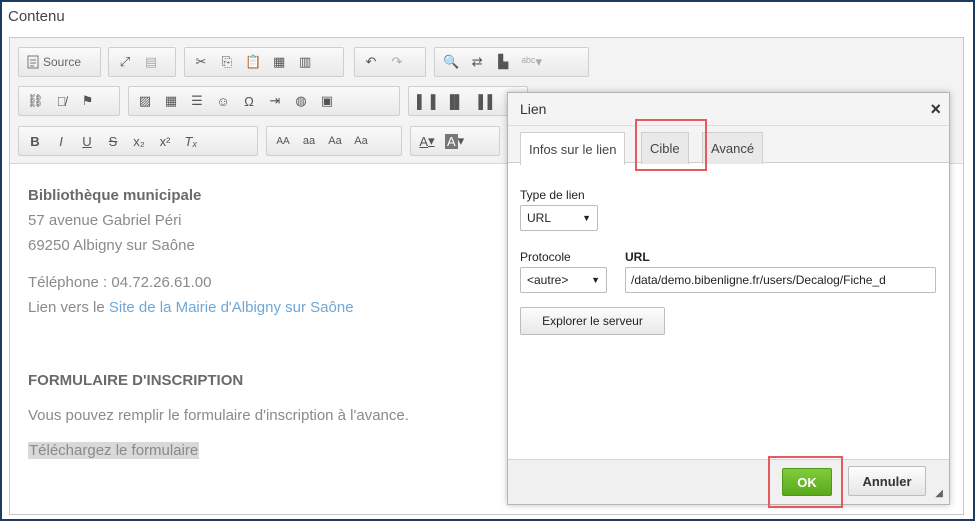 The height and width of the screenshot is (521, 975). What do you see at coordinates (671, 145) in the screenshot?
I see `target-tab-highlight` at bounding box center [671, 145].